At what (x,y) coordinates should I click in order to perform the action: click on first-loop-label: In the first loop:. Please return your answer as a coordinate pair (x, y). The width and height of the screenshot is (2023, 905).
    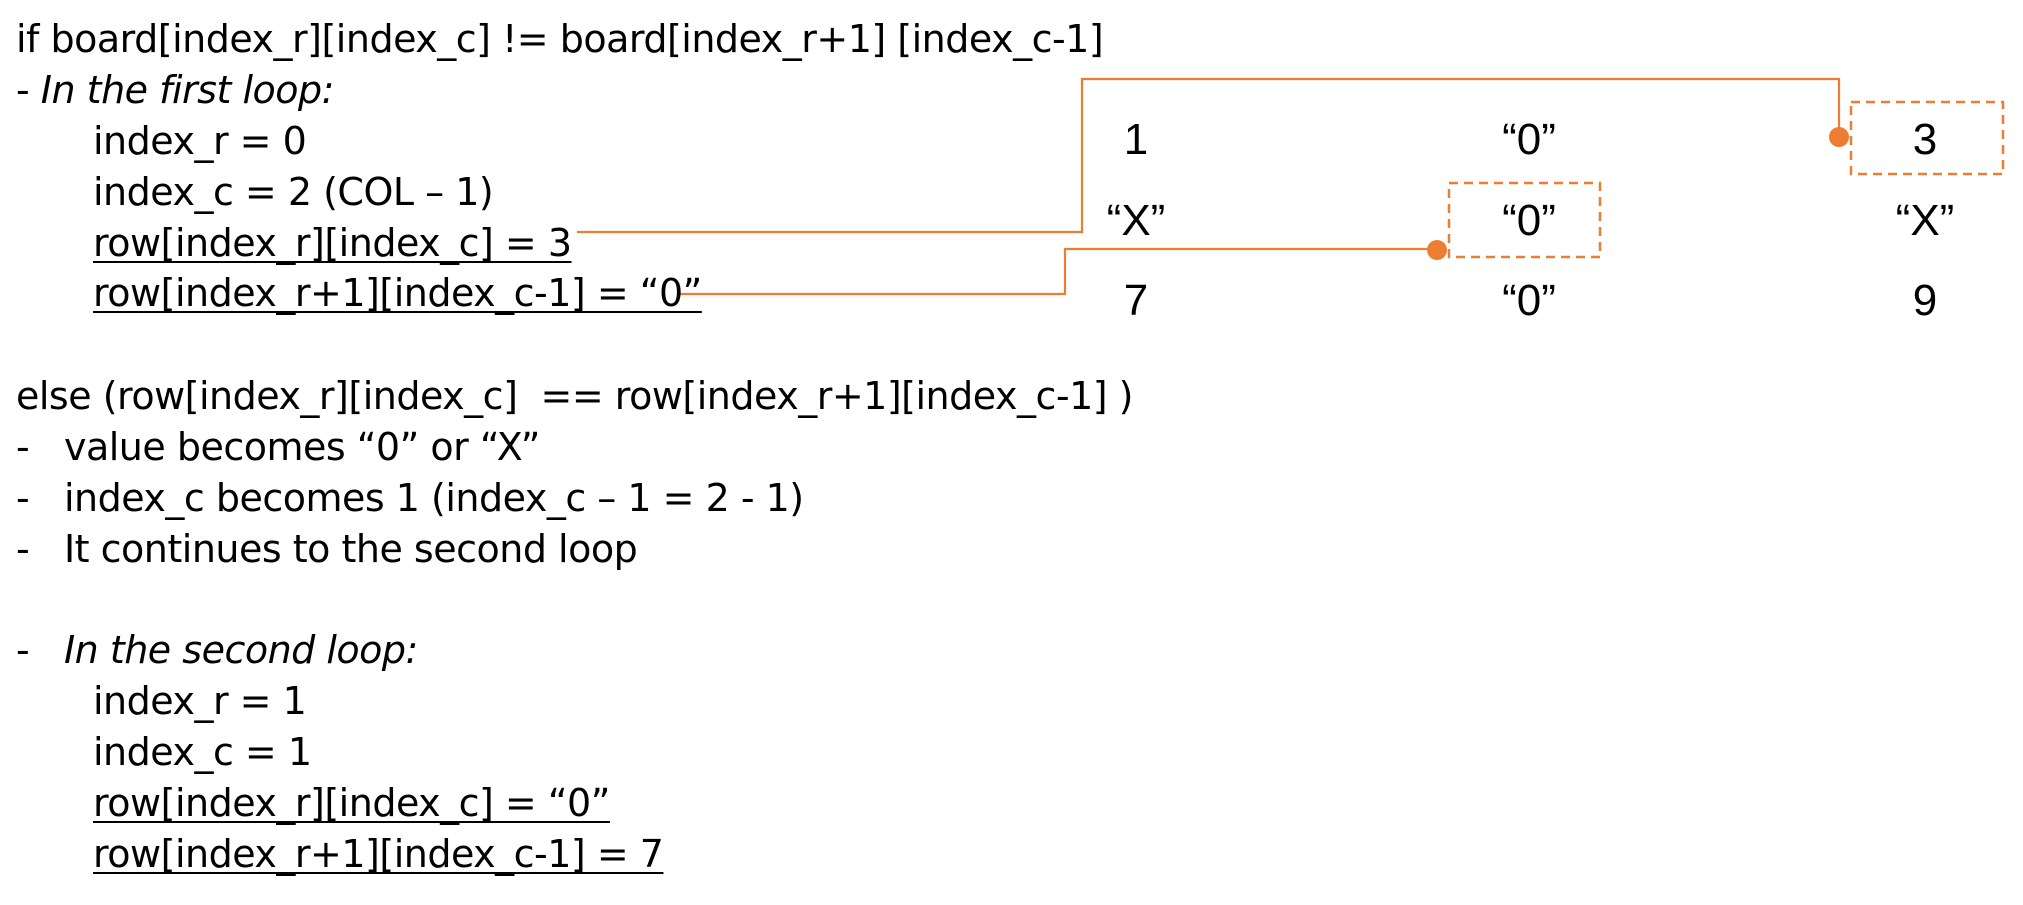
    Looking at the image, I should click on (187, 90).